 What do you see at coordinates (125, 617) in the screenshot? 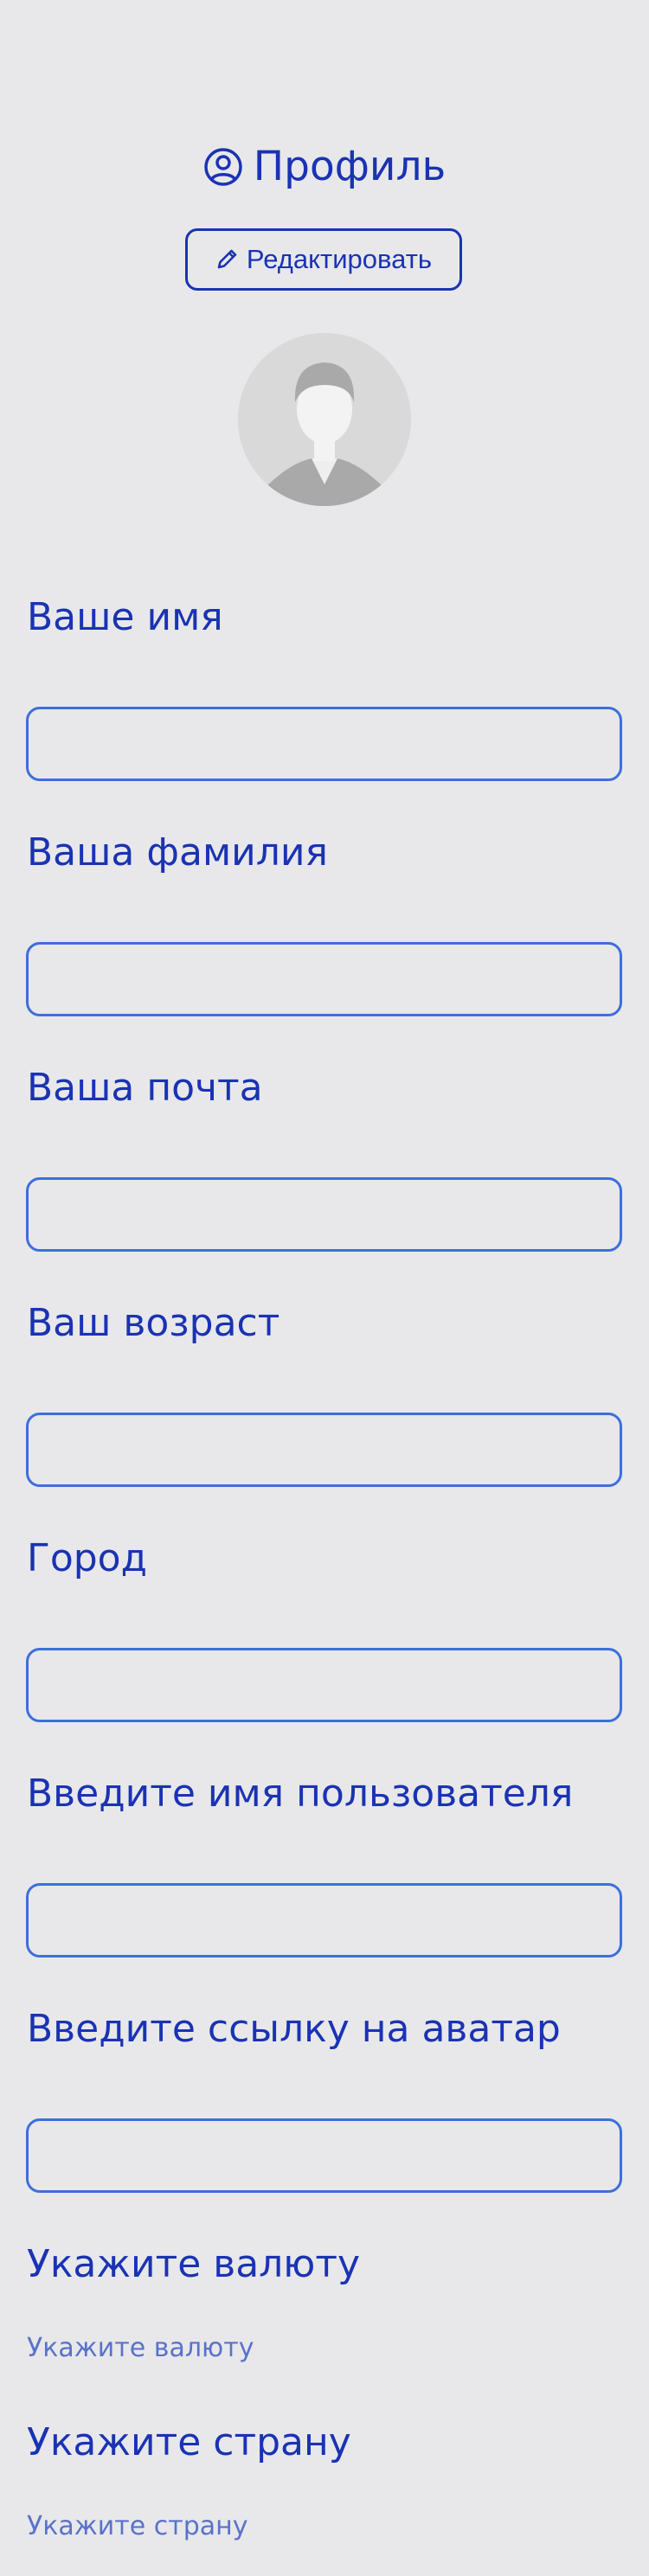
I see `first-name-label: Ваше имя` at bounding box center [125, 617].